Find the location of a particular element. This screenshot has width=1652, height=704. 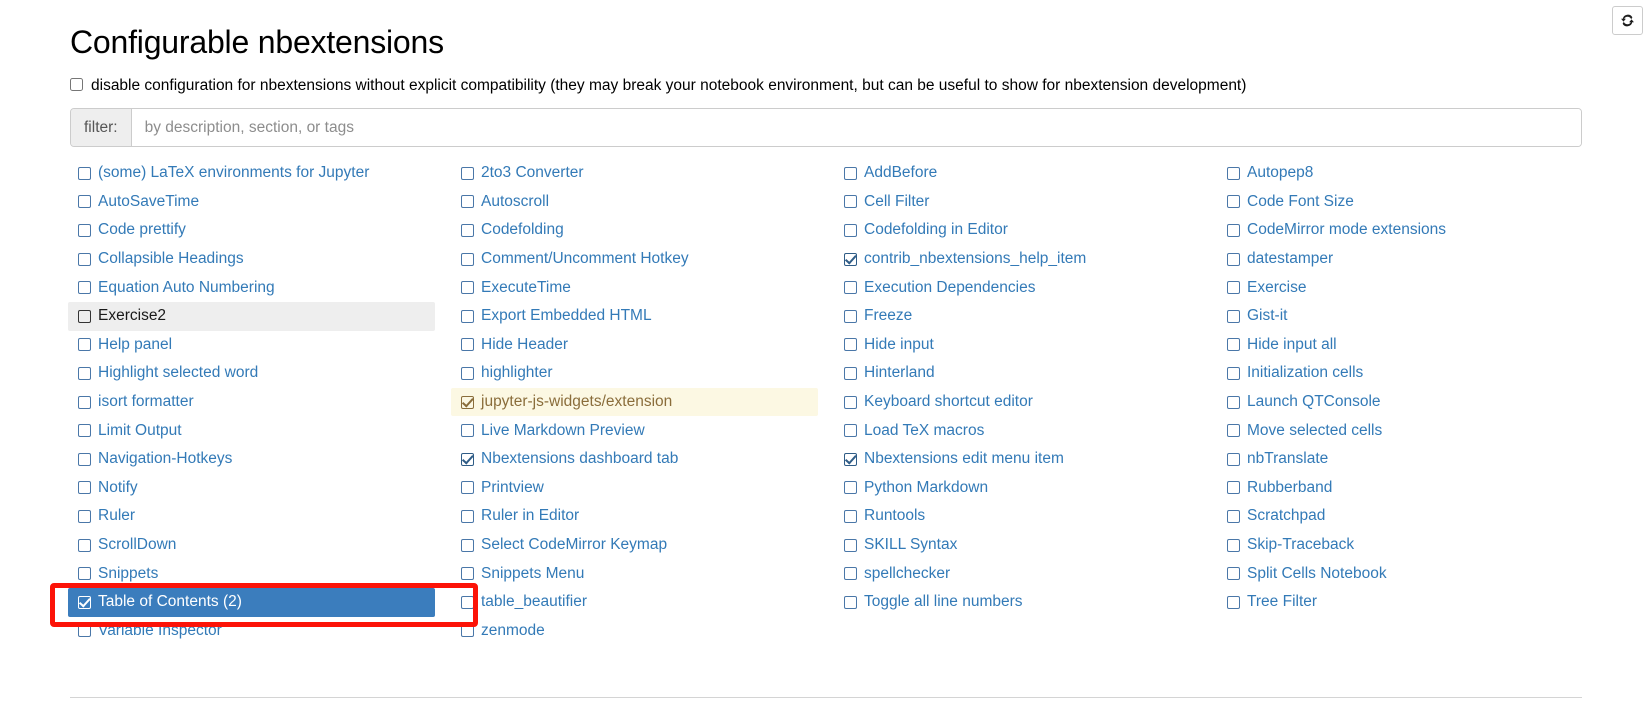

filter-input is located at coordinates (856, 127).